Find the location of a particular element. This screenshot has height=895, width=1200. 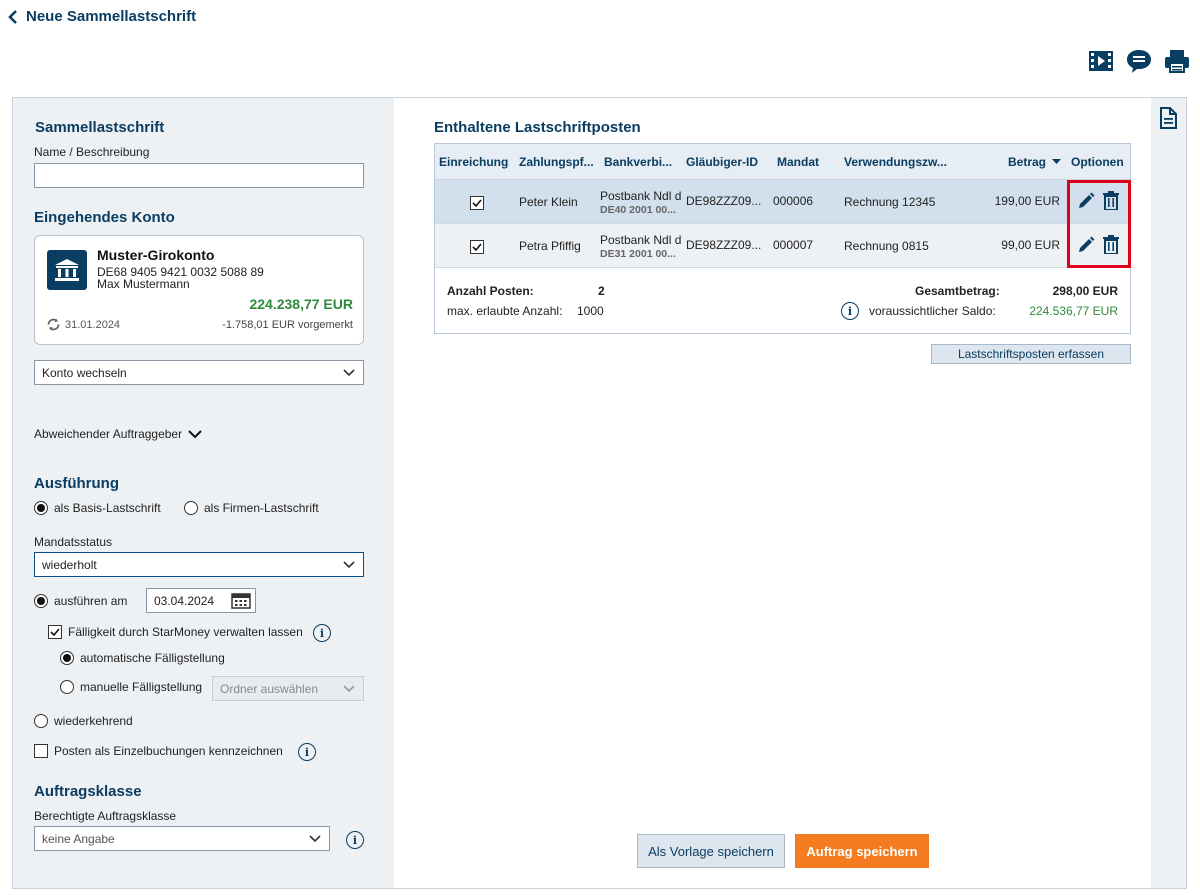

date-input: 03.04.2024 is located at coordinates (201, 600).